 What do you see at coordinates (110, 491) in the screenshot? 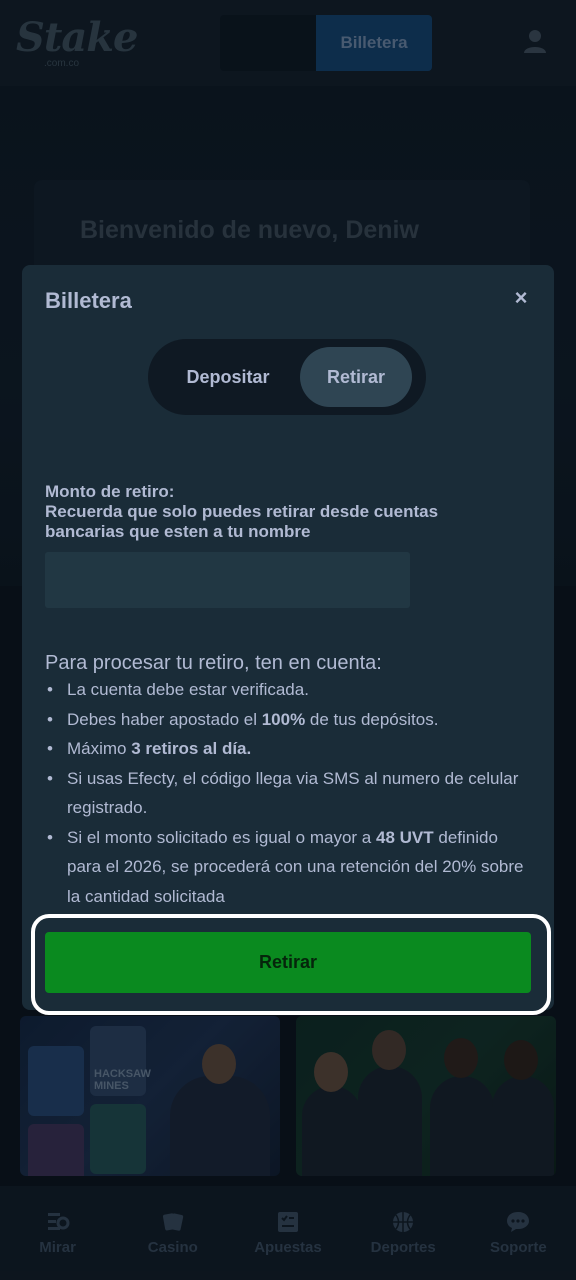
I see `amount-label-title: Monto de retiro:` at bounding box center [110, 491].